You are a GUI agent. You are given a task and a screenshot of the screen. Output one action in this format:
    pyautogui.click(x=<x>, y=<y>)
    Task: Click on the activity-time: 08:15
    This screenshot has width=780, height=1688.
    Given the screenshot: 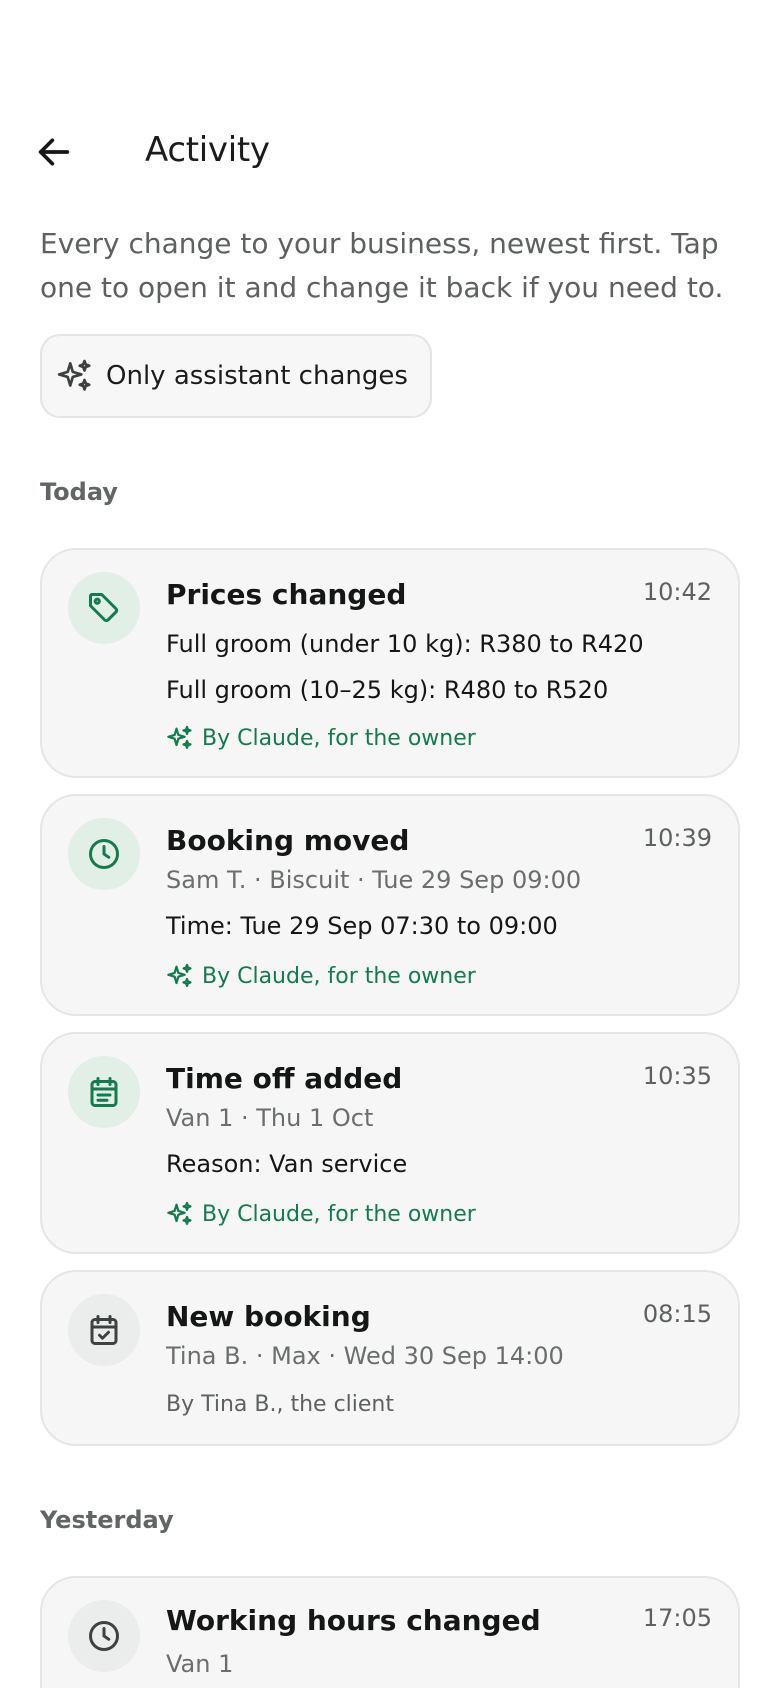 What is the action you would take?
    pyautogui.click(x=677, y=1314)
    